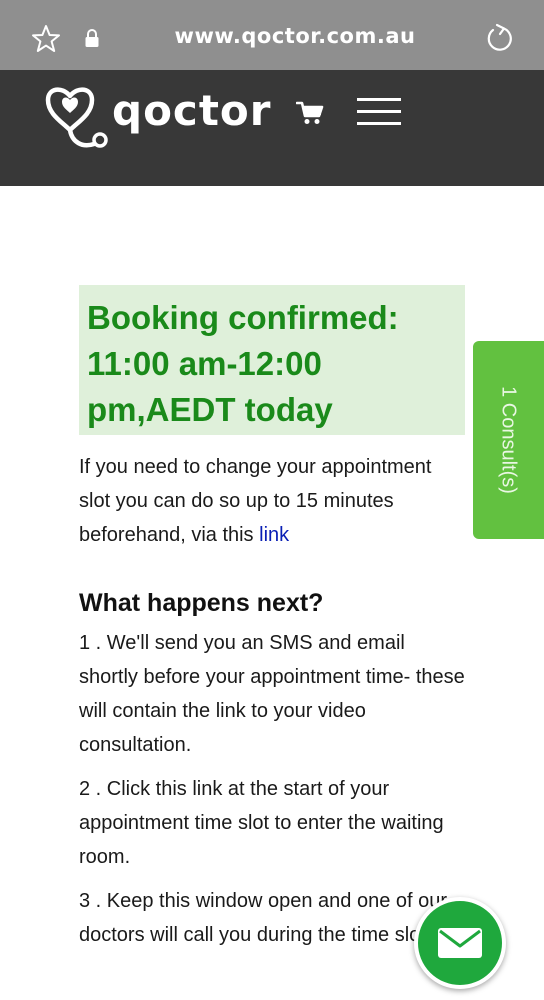 The image size is (544, 1000). What do you see at coordinates (76, 117) in the screenshot?
I see `stethoscope-heart-icon` at bounding box center [76, 117].